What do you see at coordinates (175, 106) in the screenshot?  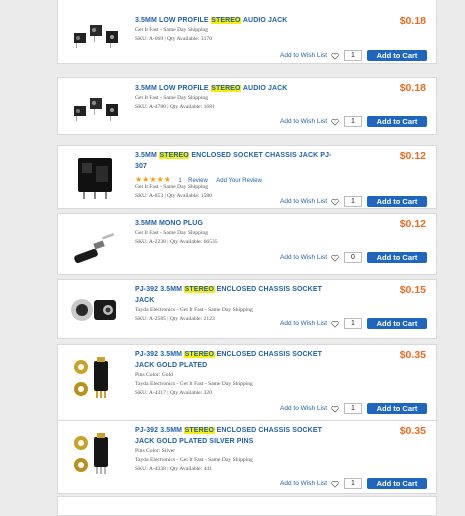 I see `product-sku: SKU: A-4780 | Qty Available: 1681` at bounding box center [175, 106].